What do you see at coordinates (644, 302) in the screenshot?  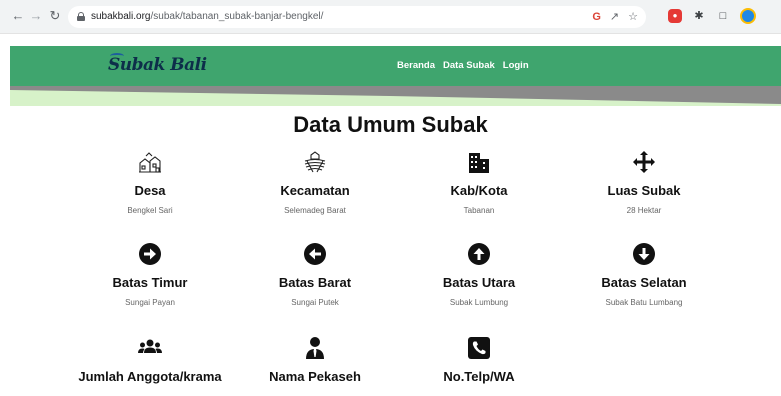 I see `card-value: Subak Batu Lumbang` at bounding box center [644, 302].